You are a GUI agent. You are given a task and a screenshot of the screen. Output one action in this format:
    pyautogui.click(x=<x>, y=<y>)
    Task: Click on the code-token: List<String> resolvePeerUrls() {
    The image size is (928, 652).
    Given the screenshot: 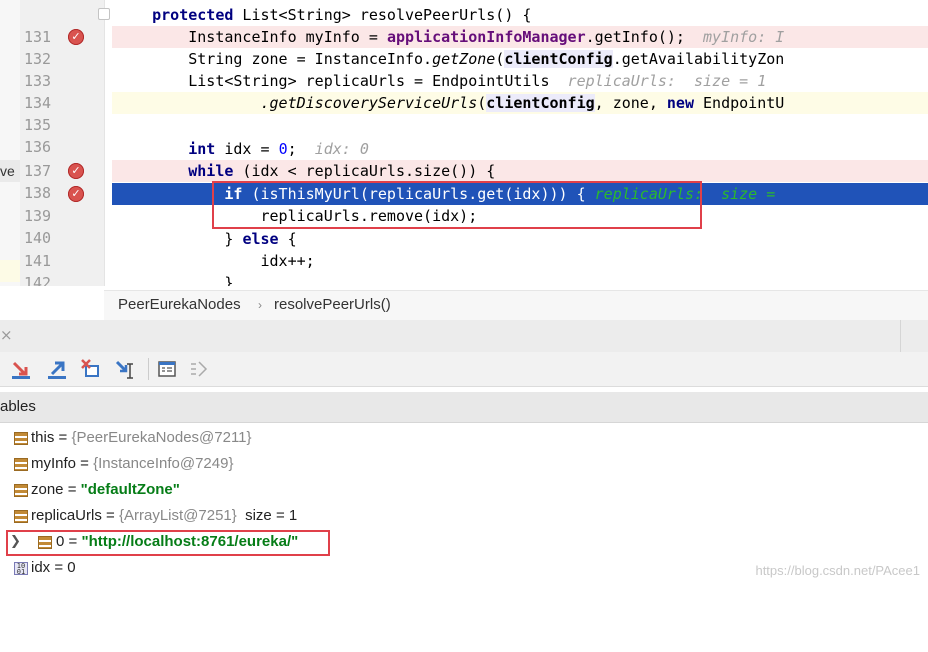 What is the action you would take?
    pyautogui.click(x=382, y=15)
    